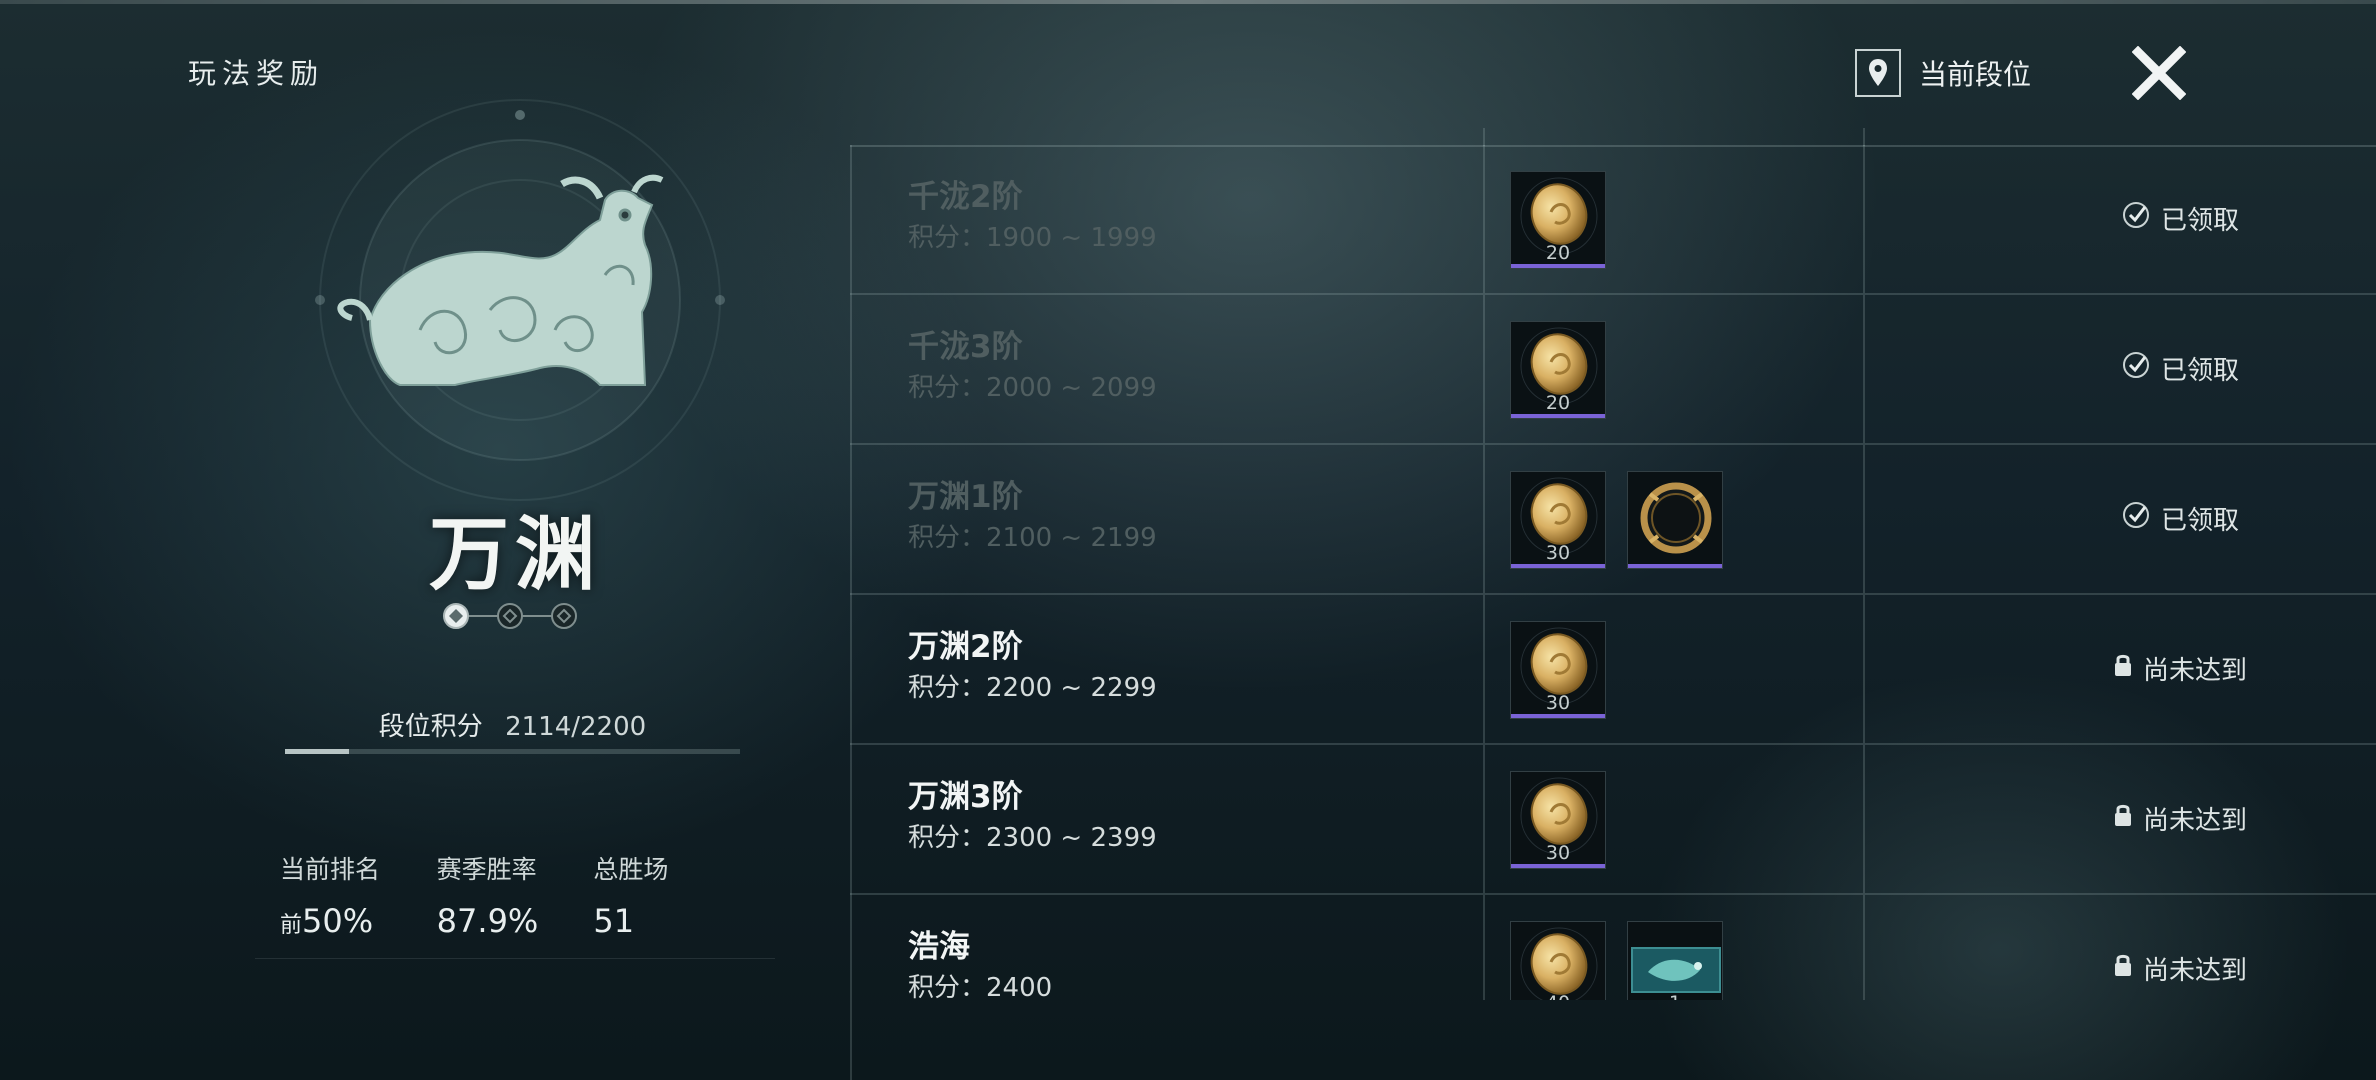 This screenshot has width=2376, height=1080. I want to click on tier-row: 千泷3阶积分：2000 ~ 2099 20 已领取, so click(1613, 370).